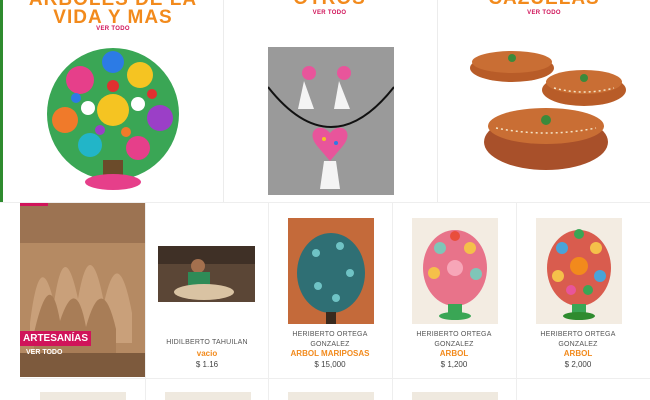 The height and width of the screenshot is (400, 650). Describe the element at coordinates (207, 364) in the screenshot. I see `product-price: $ 1.16` at that location.